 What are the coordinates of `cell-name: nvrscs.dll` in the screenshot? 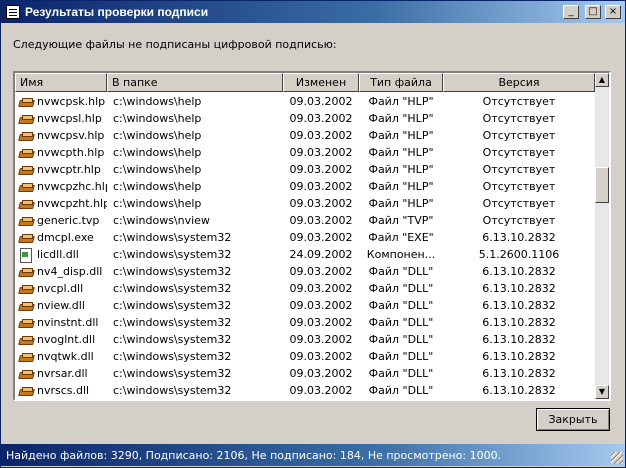 It's located at (61, 390).